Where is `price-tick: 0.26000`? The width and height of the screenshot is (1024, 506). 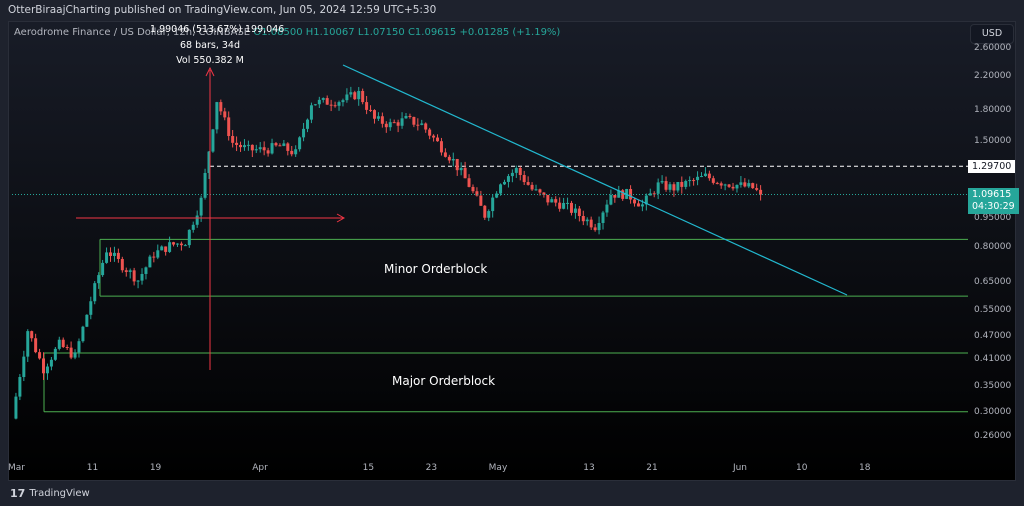 price-tick: 0.26000 is located at coordinates (993, 436).